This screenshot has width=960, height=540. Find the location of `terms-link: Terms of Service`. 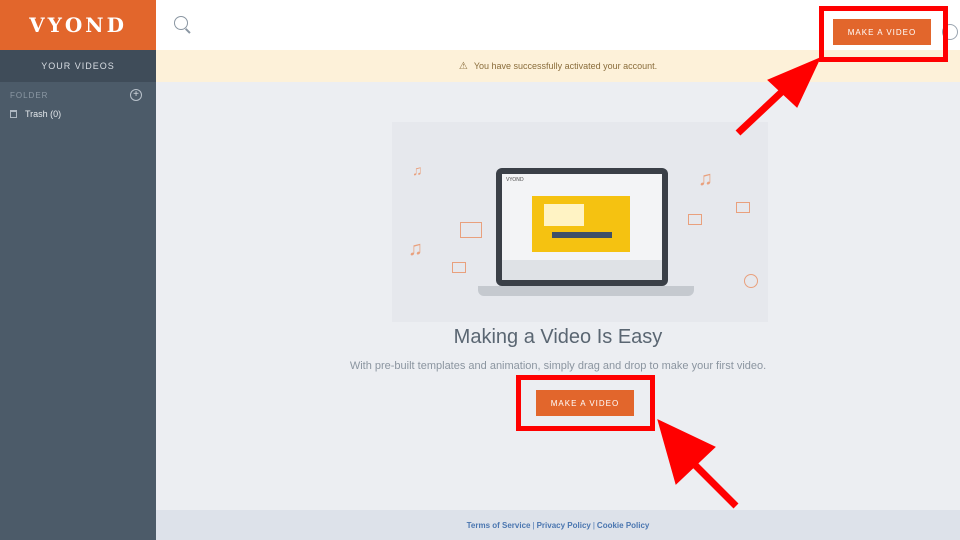

terms-link: Terms of Service is located at coordinates (499, 525).